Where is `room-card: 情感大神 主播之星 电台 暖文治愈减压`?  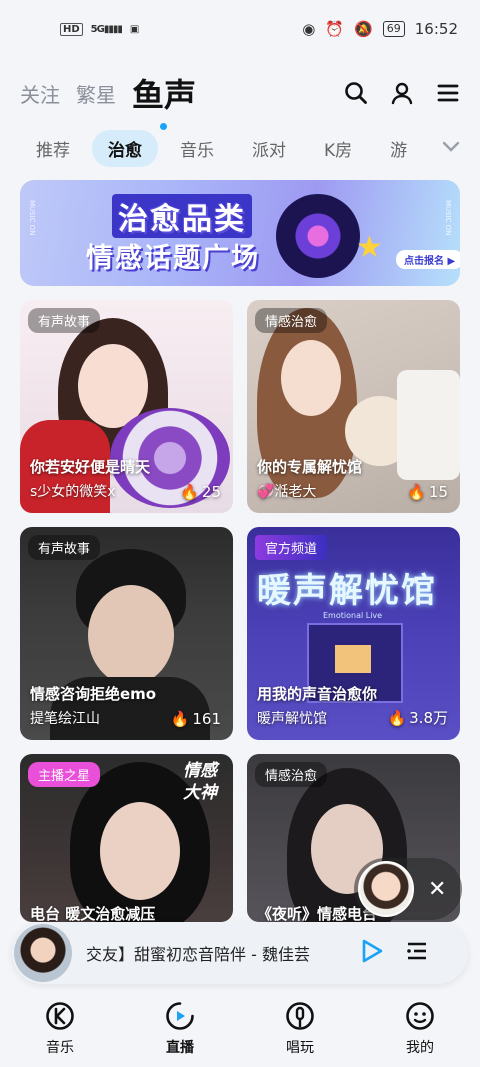 room-card: 情感大神 主播之星 电台 暖文治愈减压 is located at coordinates (126, 838).